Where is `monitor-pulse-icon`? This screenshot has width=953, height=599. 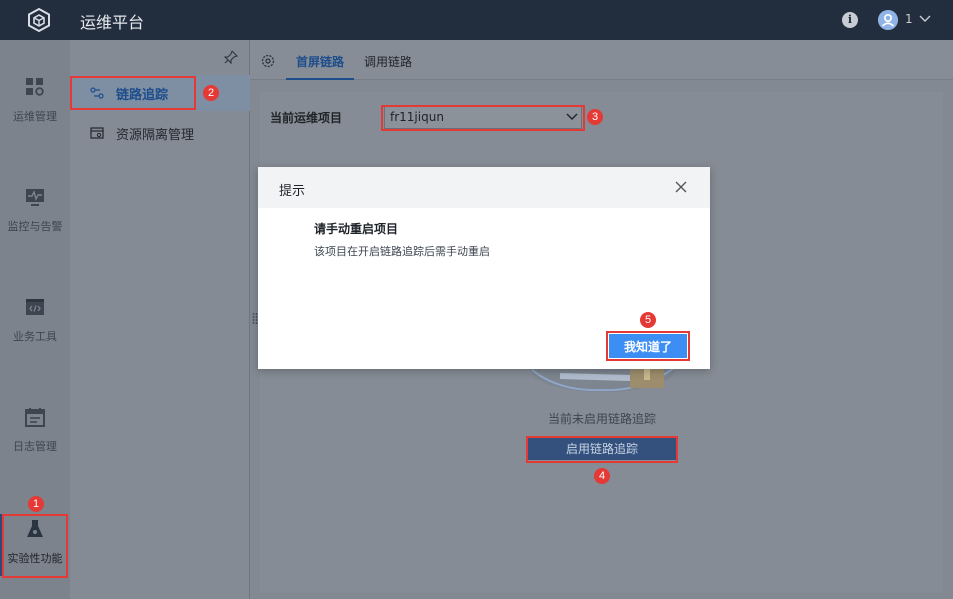 monitor-pulse-icon is located at coordinates (35, 197).